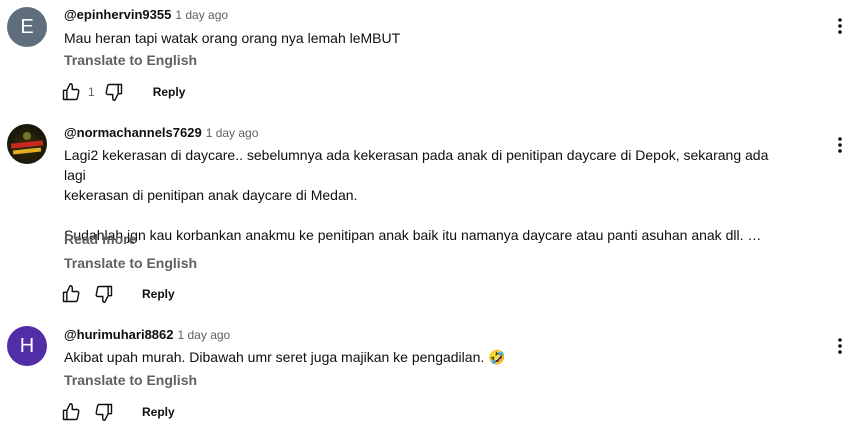 The width and height of the screenshot is (850, 429). Describe the element at coordinates (117, 14) in the screenshot. I see `author-handle: @epinhervin9355` at that location.